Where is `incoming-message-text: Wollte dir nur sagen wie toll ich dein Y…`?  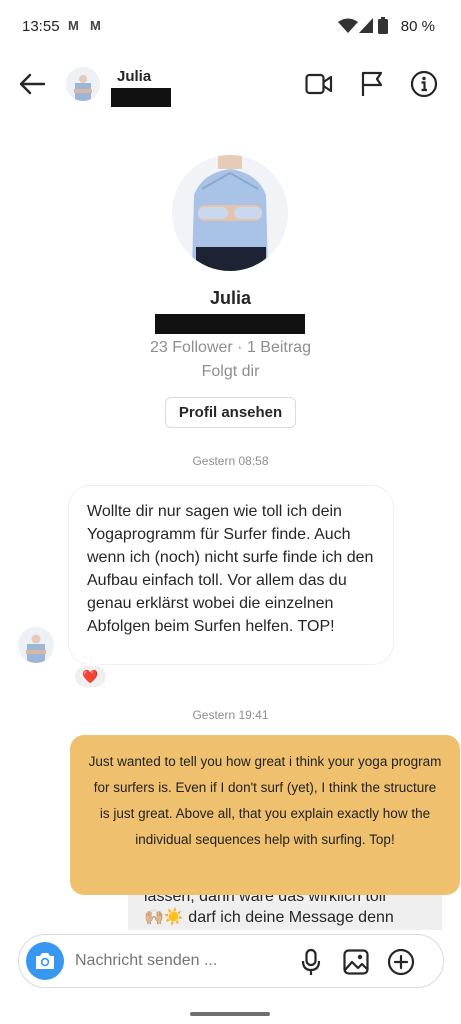 incoming-message-text: Wollte dir nur sagen wie toll ich dein Y… is located at coordinates (230, 569).